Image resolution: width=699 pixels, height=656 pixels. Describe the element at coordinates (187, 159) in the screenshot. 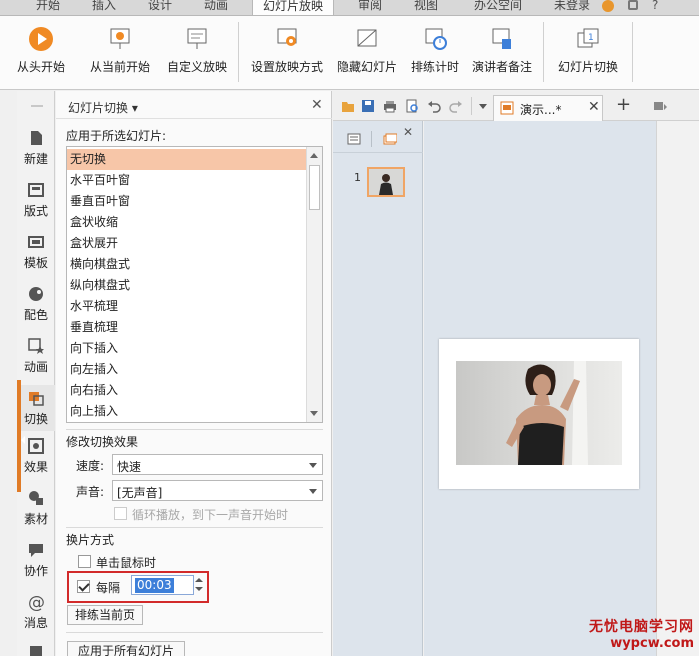

I see `list-item: 无切换` at that location.